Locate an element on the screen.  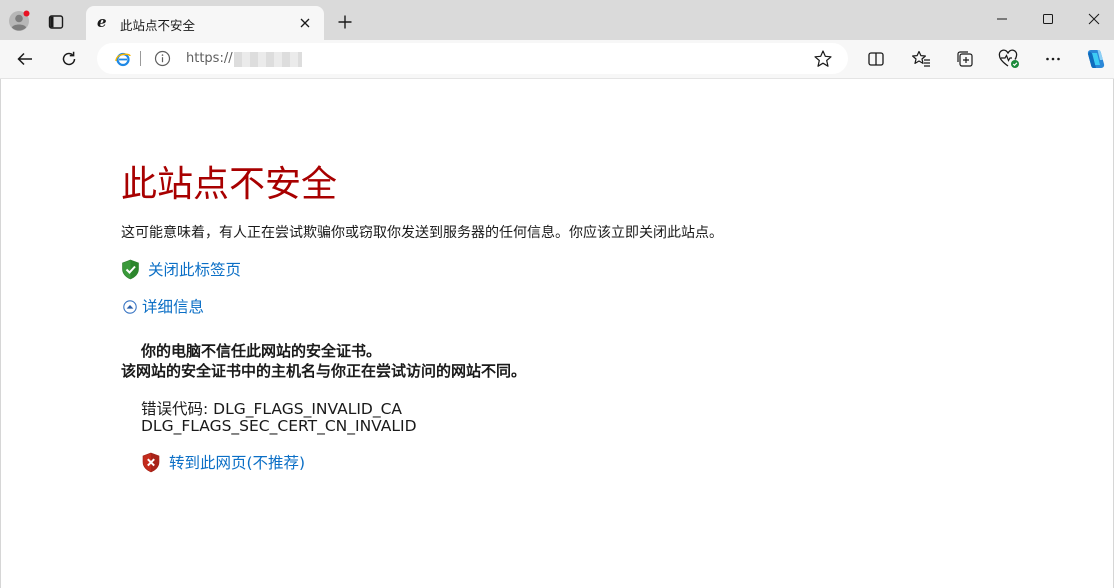
more-options-button is located at coordinates (1053, 59).